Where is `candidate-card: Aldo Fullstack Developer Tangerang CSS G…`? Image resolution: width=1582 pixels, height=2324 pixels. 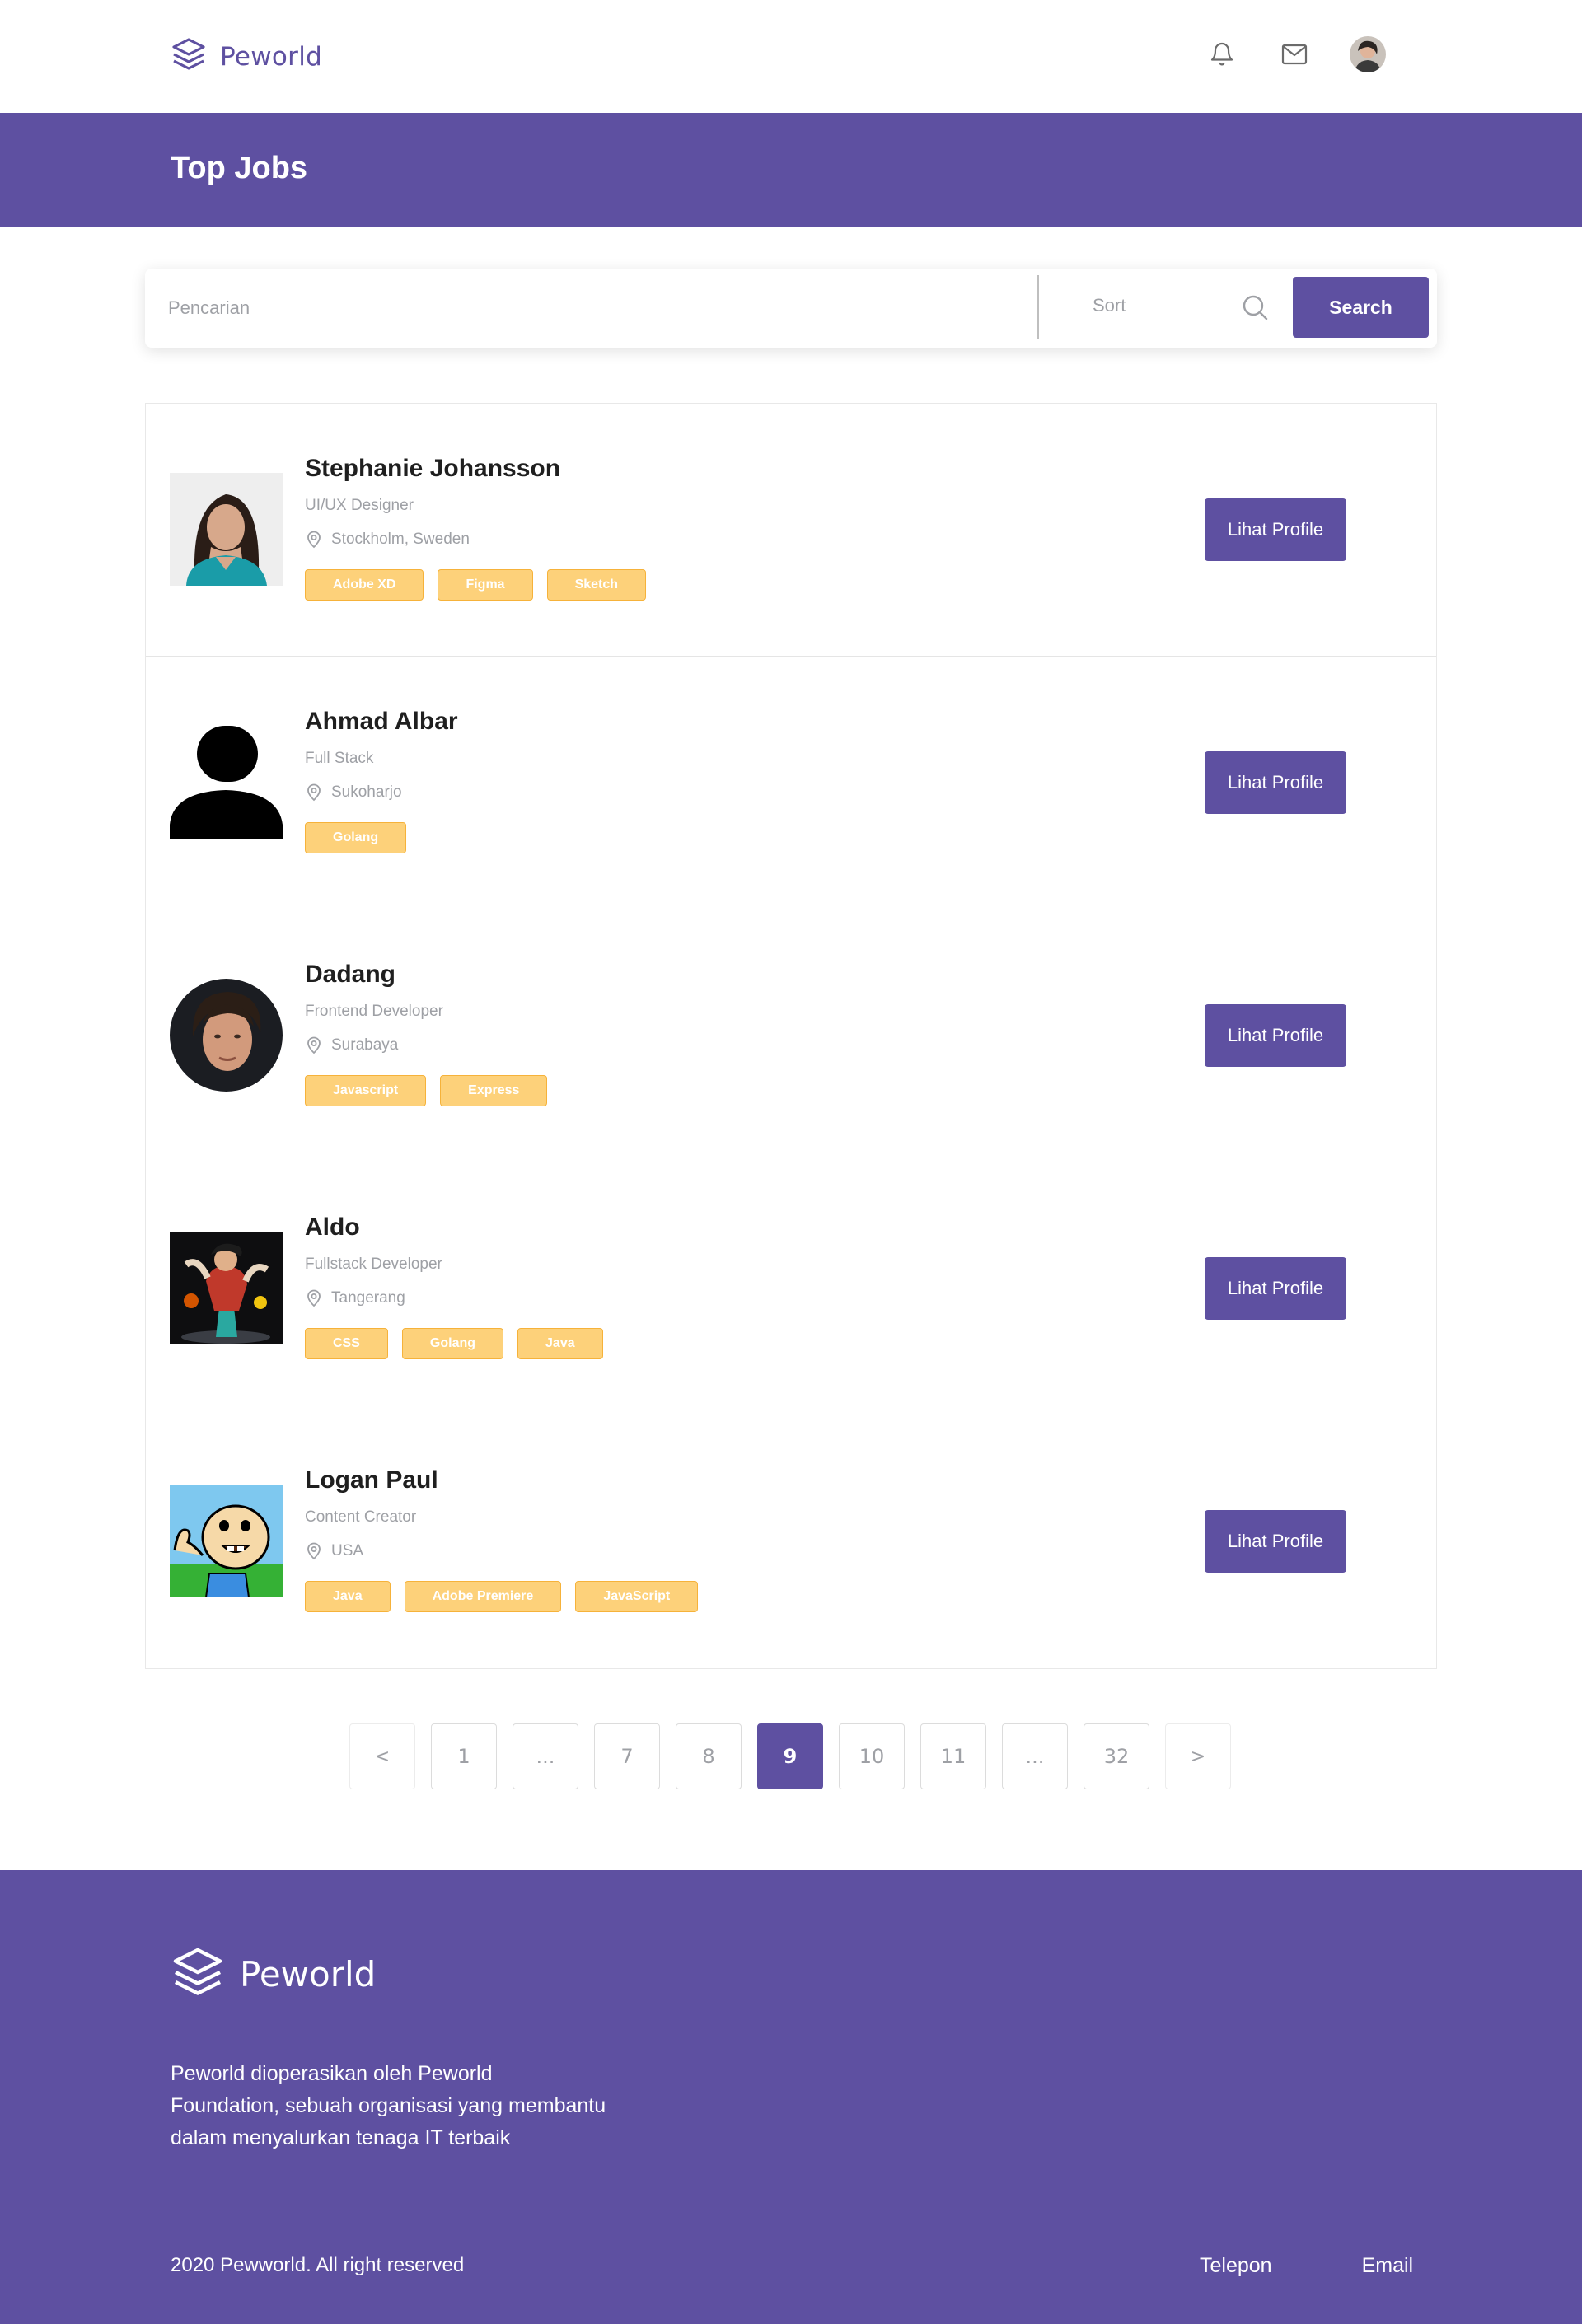
candidate-card: Aldo Fullstack Developer Tangerang CSS G… is located at coordinates (791, 1288).